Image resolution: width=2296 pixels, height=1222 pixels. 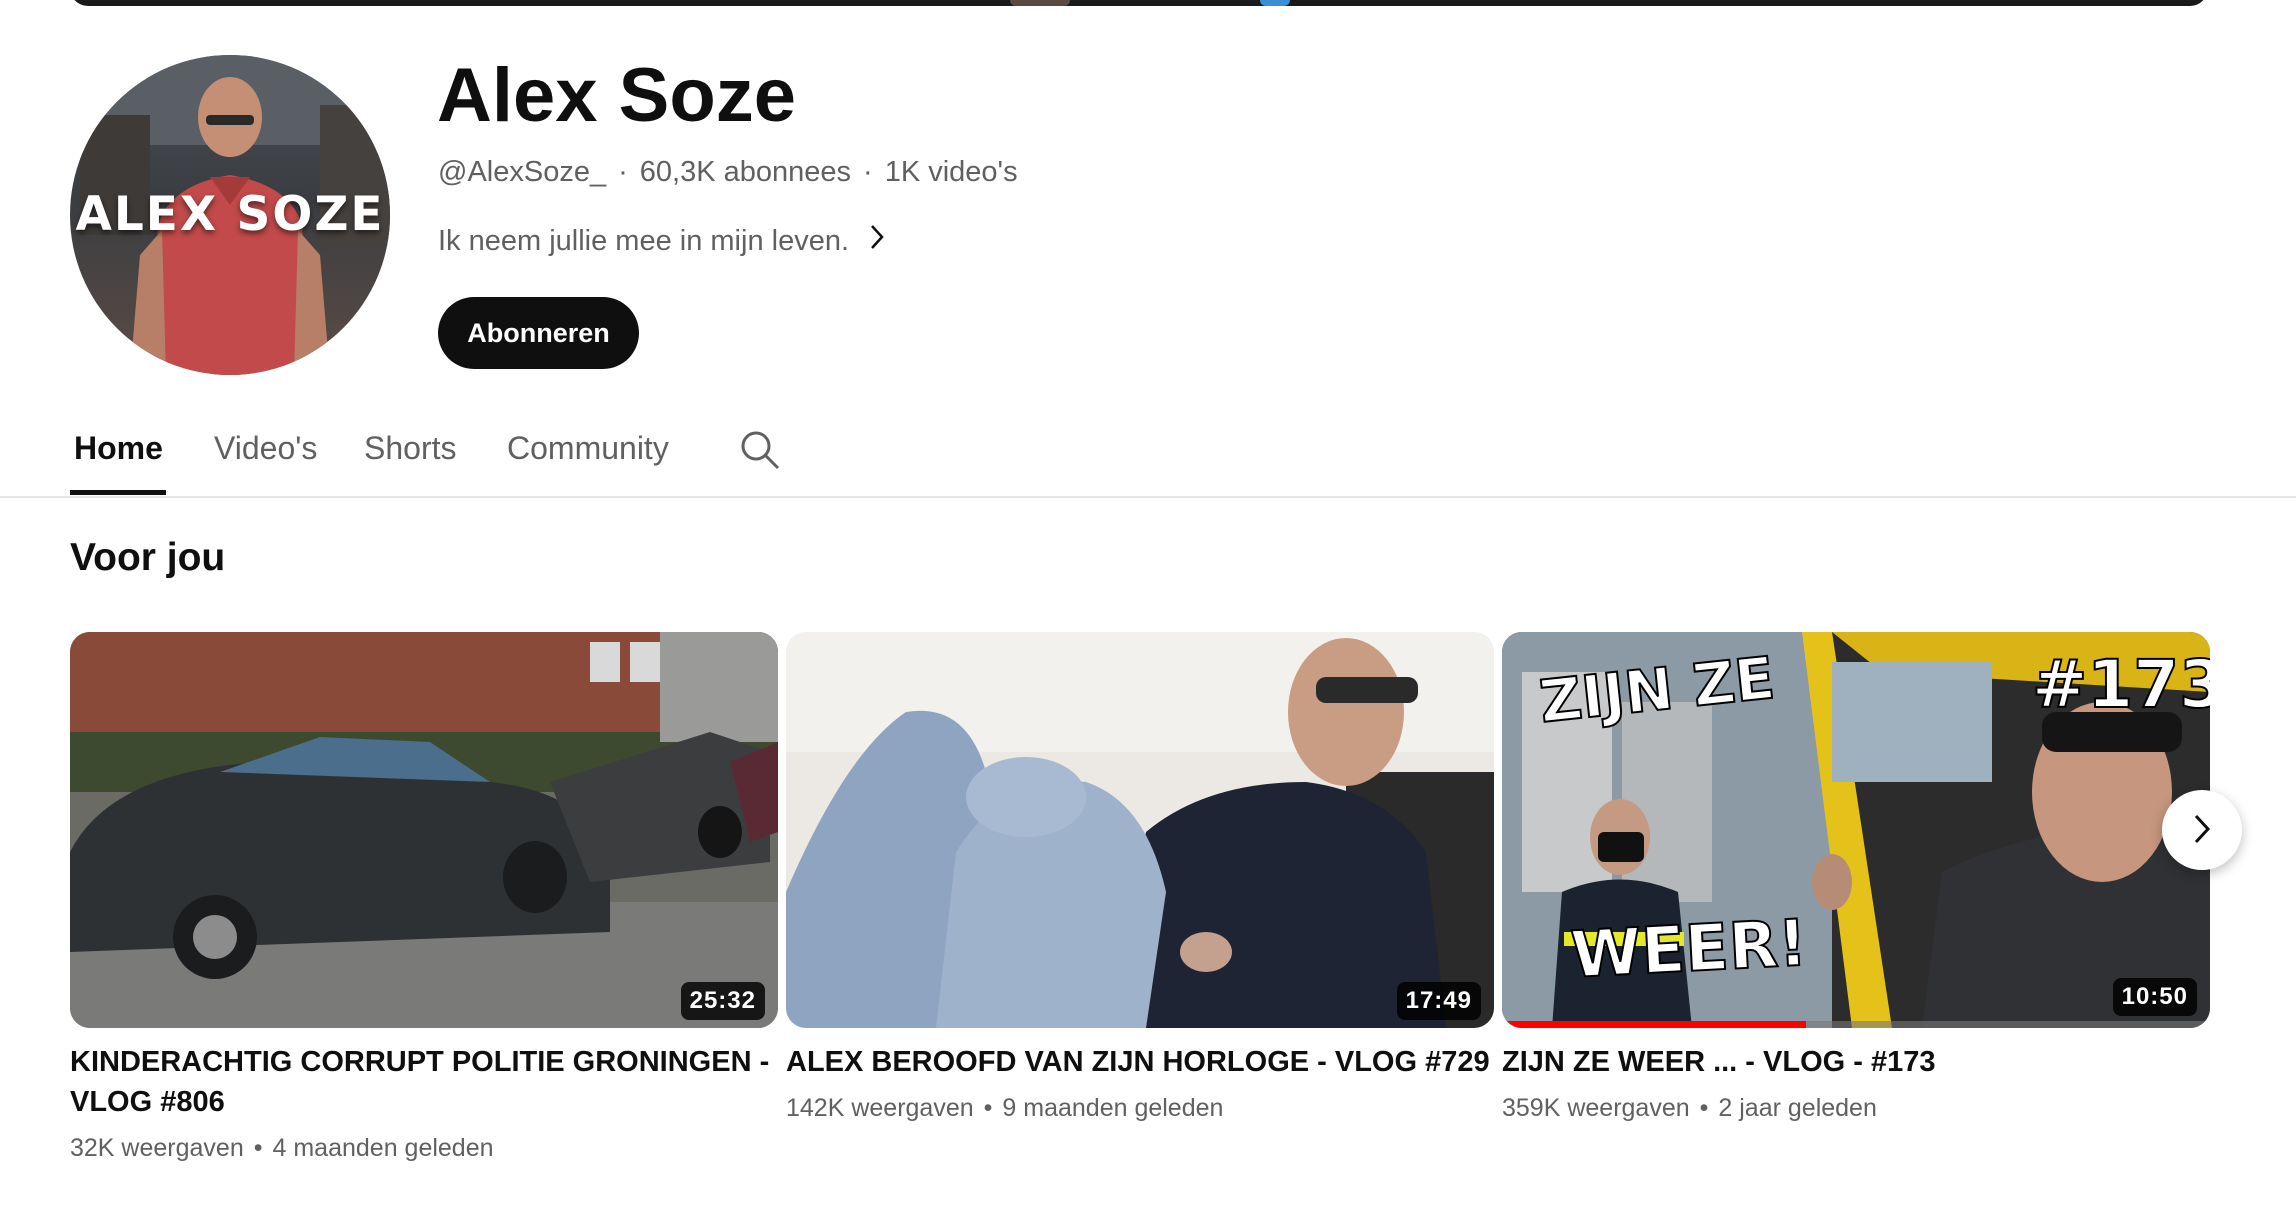 I want to click on upload-age: 9 maanden geleden, so click(x=1113, y=1108).